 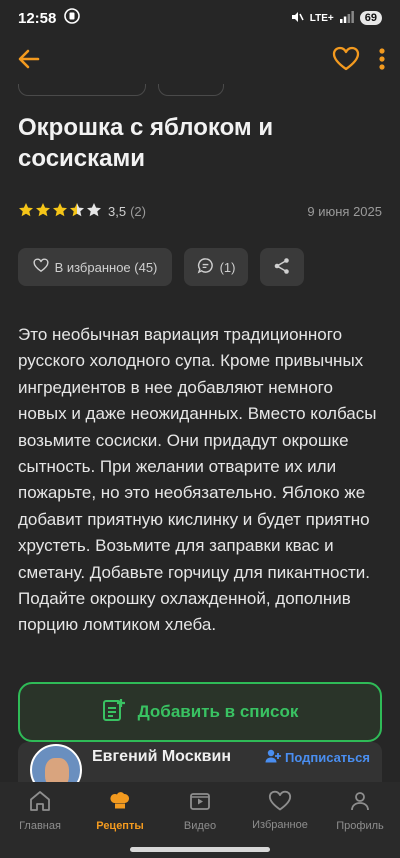 I want to click on nav-profile: Профиль, so click(x=360, y=810).